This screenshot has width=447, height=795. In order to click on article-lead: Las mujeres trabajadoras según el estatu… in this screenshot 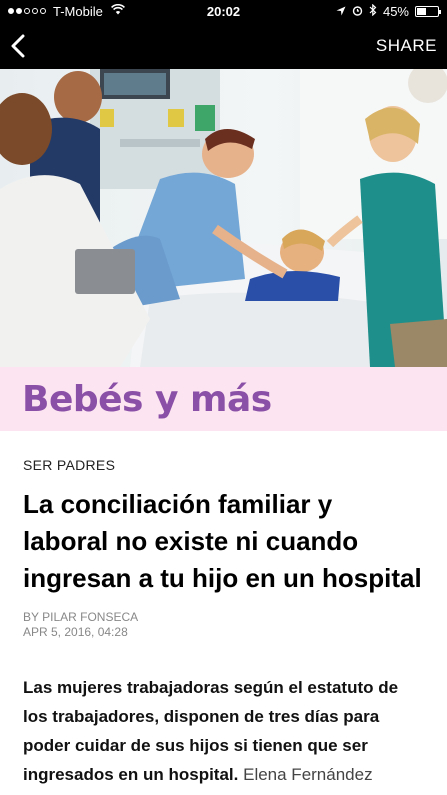, I will do `click(223, 731)`.